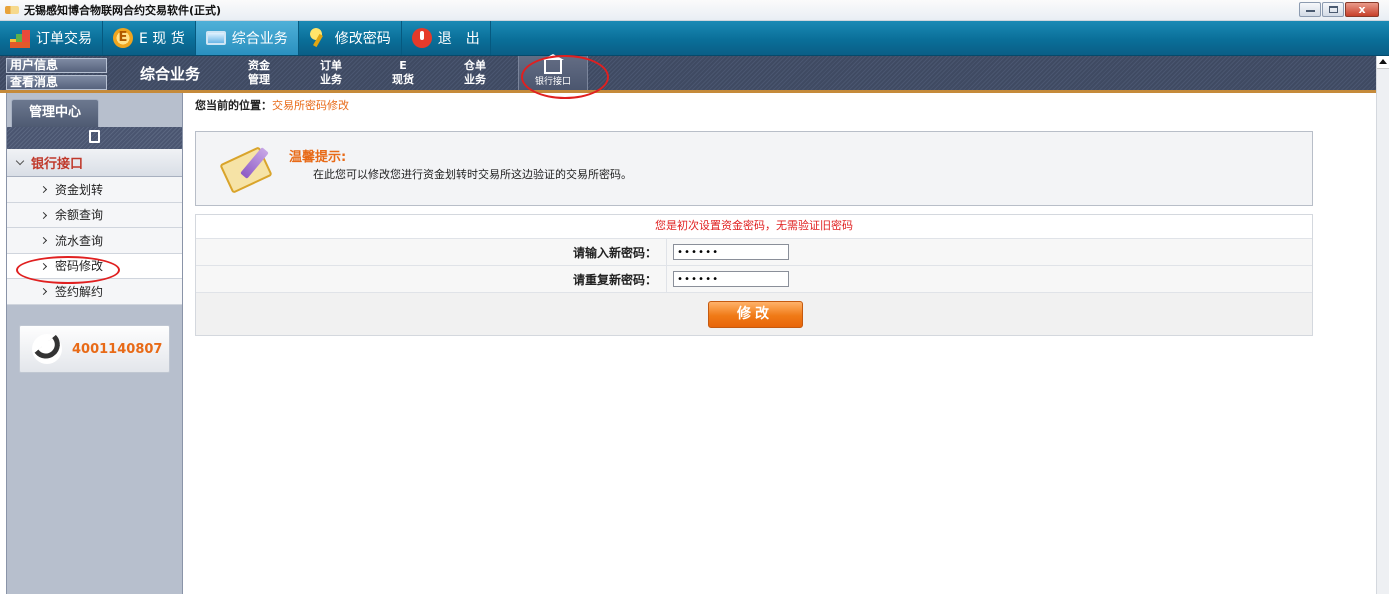  What do you see at coordinates (79, 240) in the screenshot?
I see `sidebar-item-label: 流水查询` at bounding box center [79, 240].